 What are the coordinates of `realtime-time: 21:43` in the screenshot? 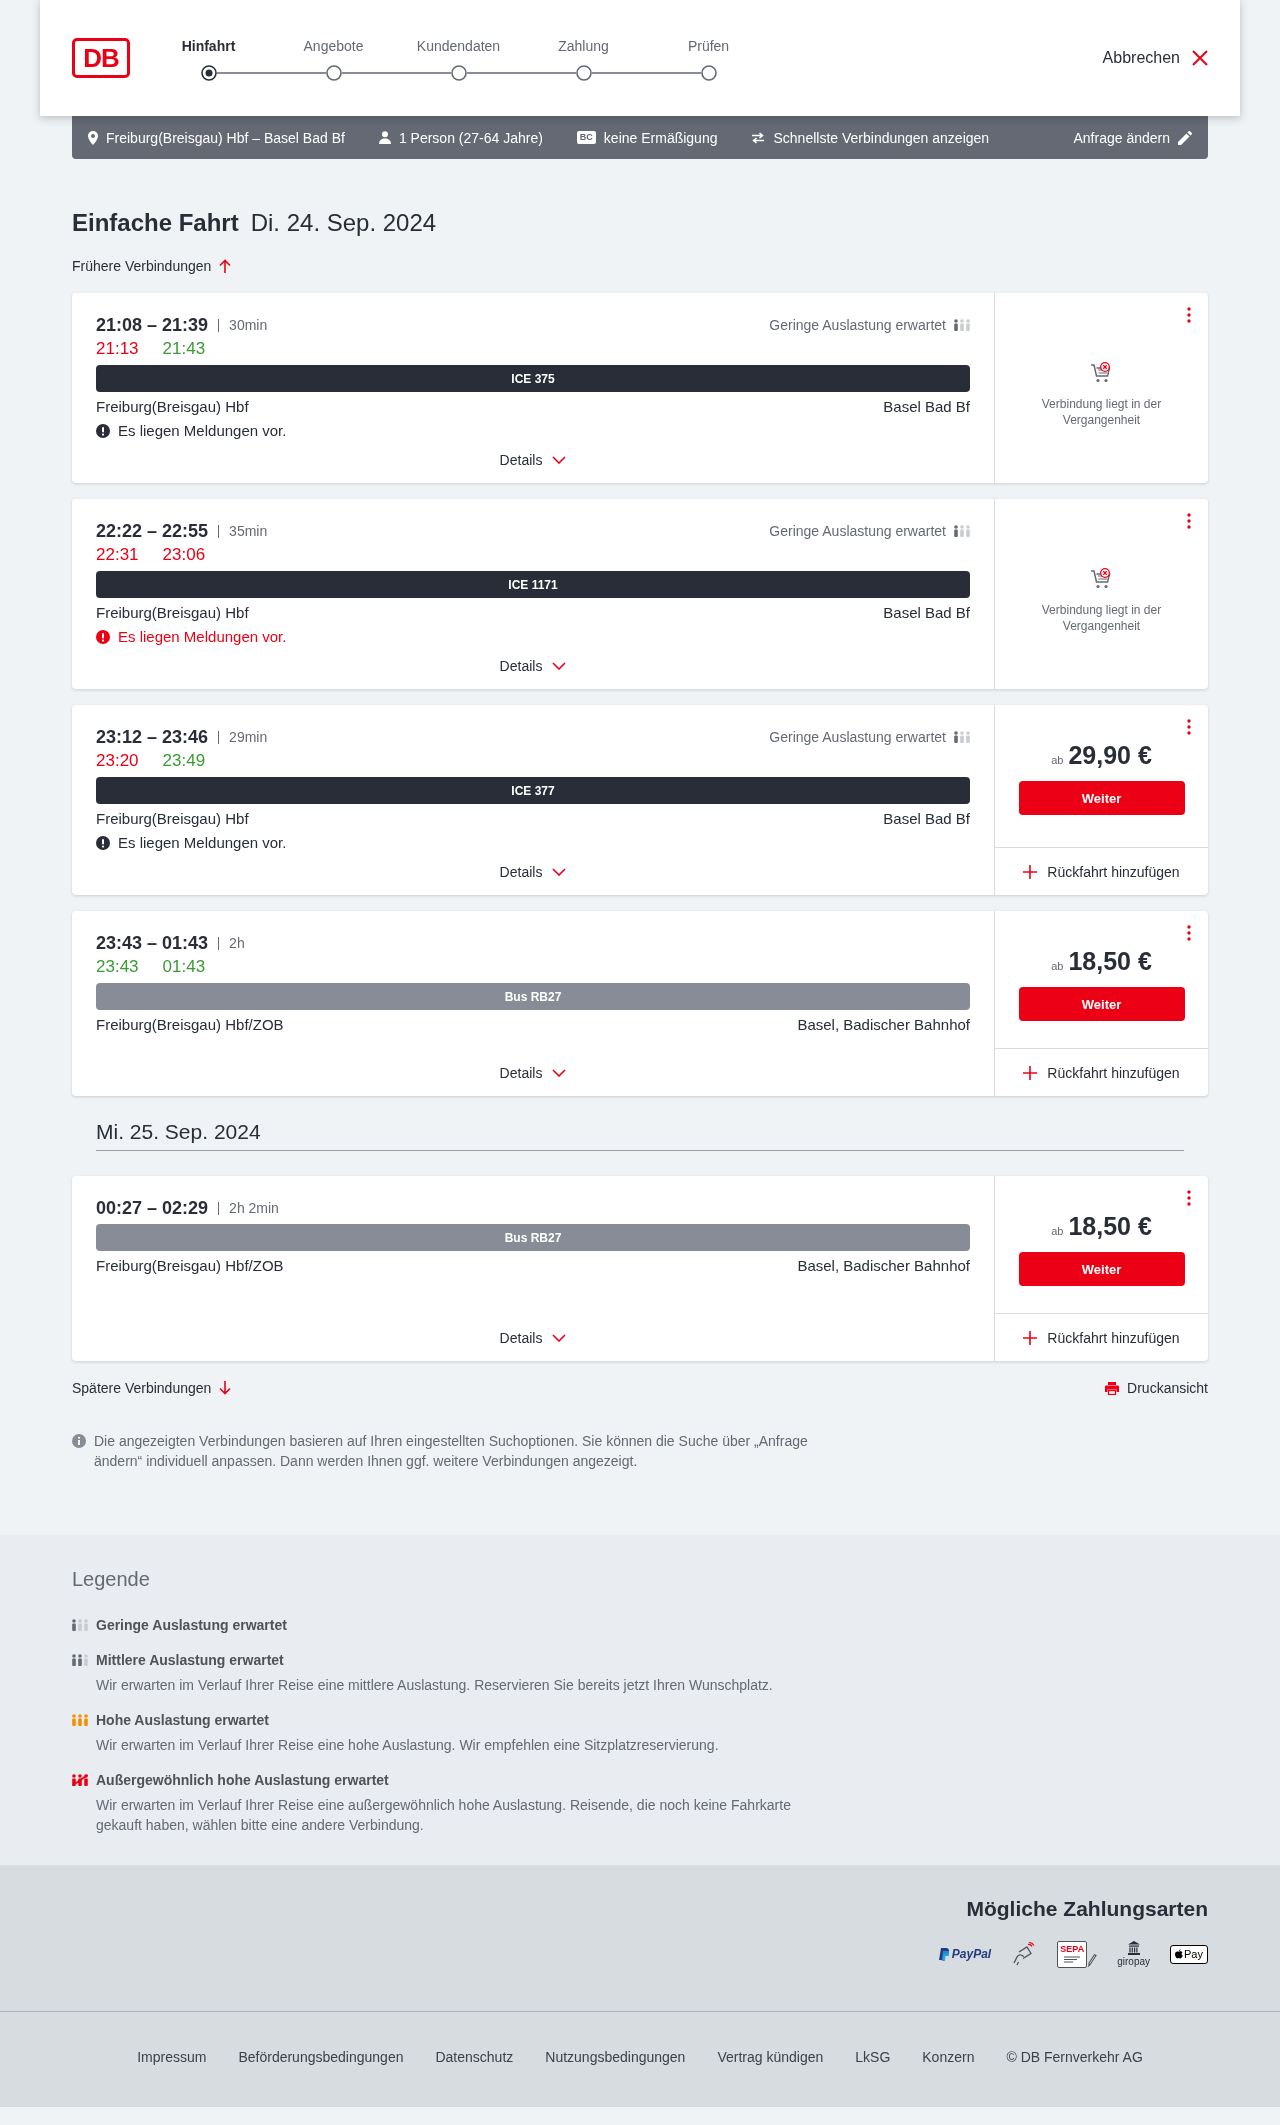 It's located at (184, 349).